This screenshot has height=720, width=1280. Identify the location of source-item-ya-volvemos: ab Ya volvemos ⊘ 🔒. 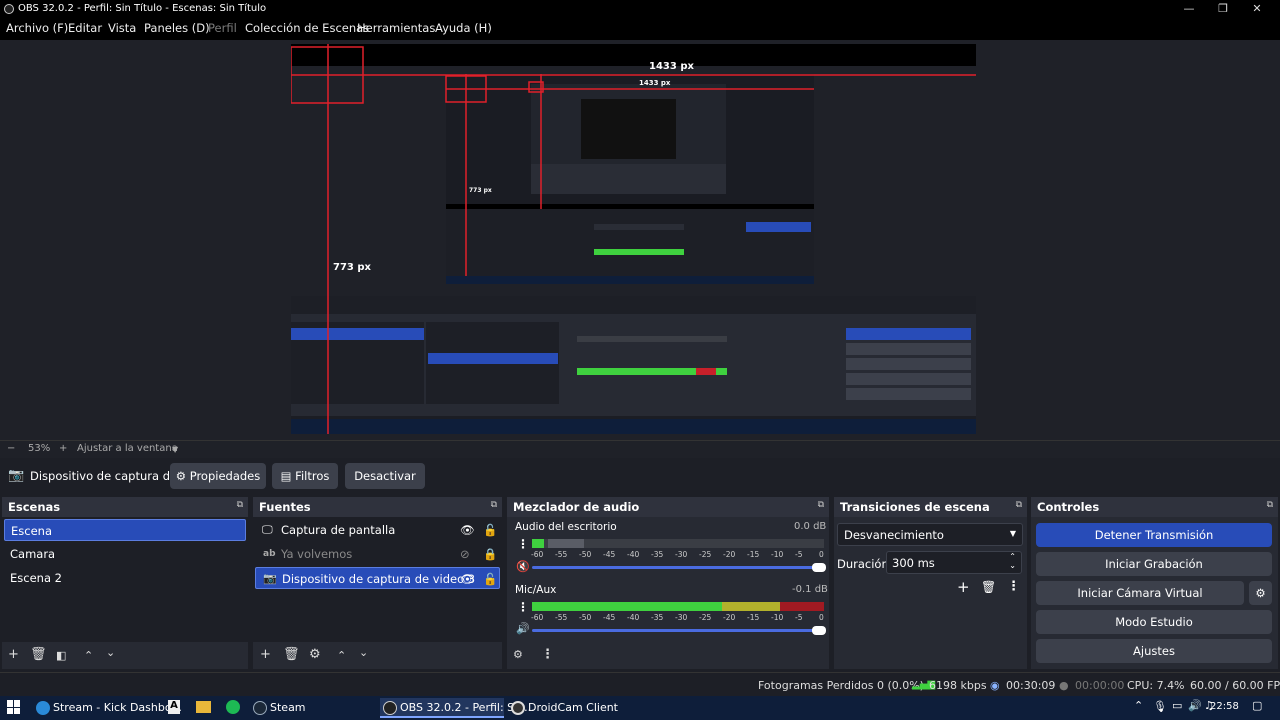
(377, 554).